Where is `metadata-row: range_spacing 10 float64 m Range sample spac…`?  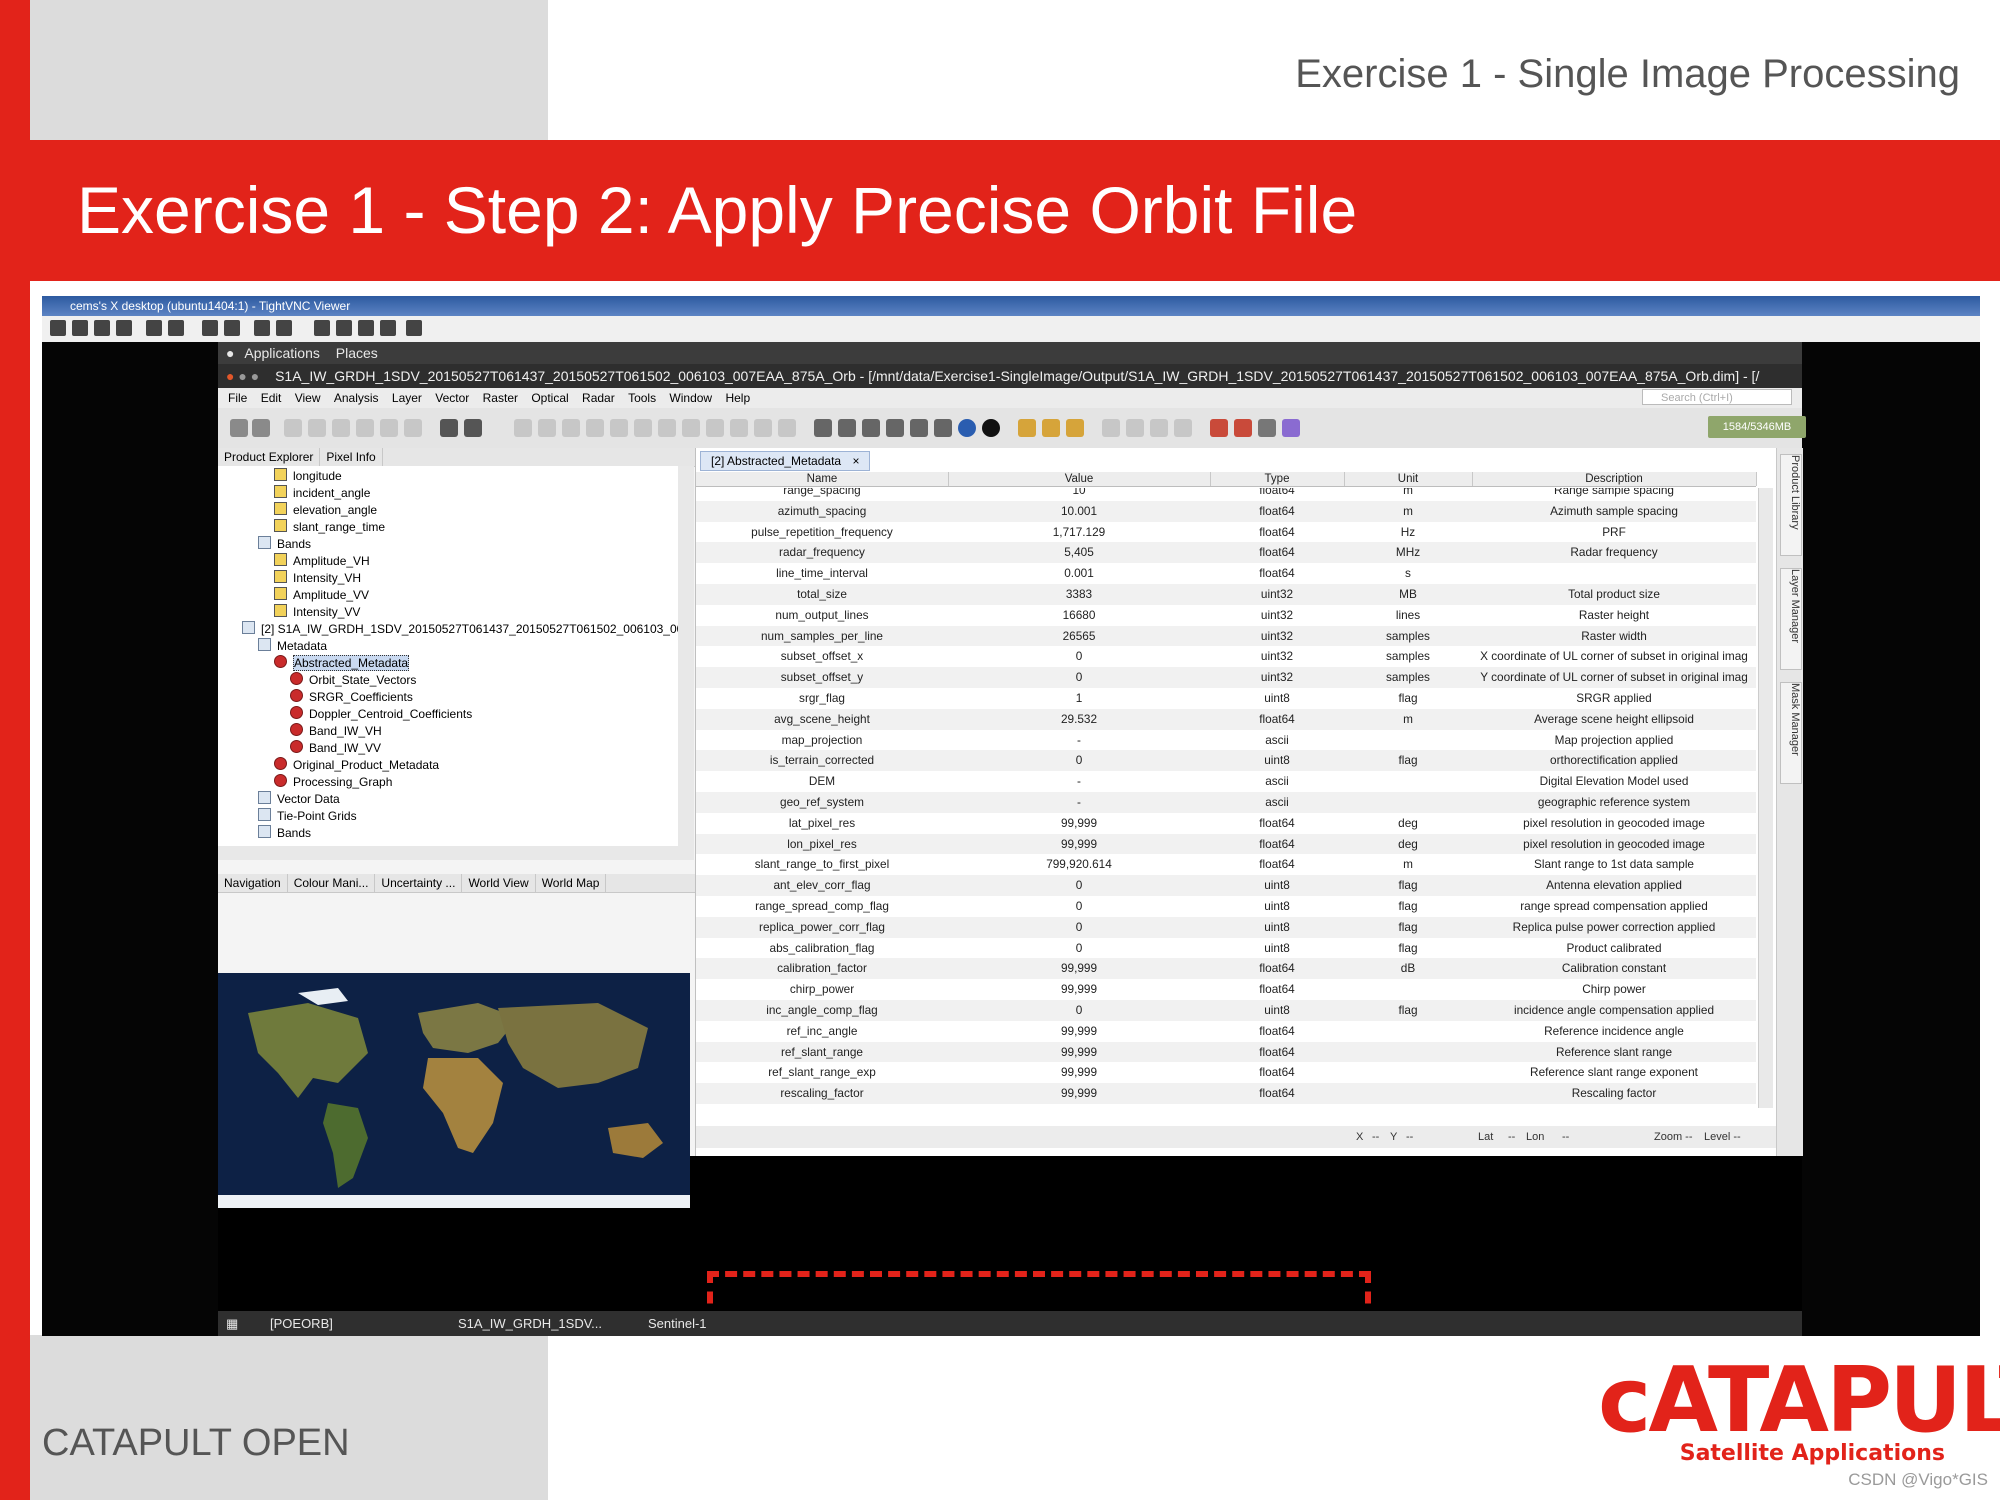 metadata-row: range_spacing 10 float64 m Range sample spac… is located at coordinates (1226, 494).